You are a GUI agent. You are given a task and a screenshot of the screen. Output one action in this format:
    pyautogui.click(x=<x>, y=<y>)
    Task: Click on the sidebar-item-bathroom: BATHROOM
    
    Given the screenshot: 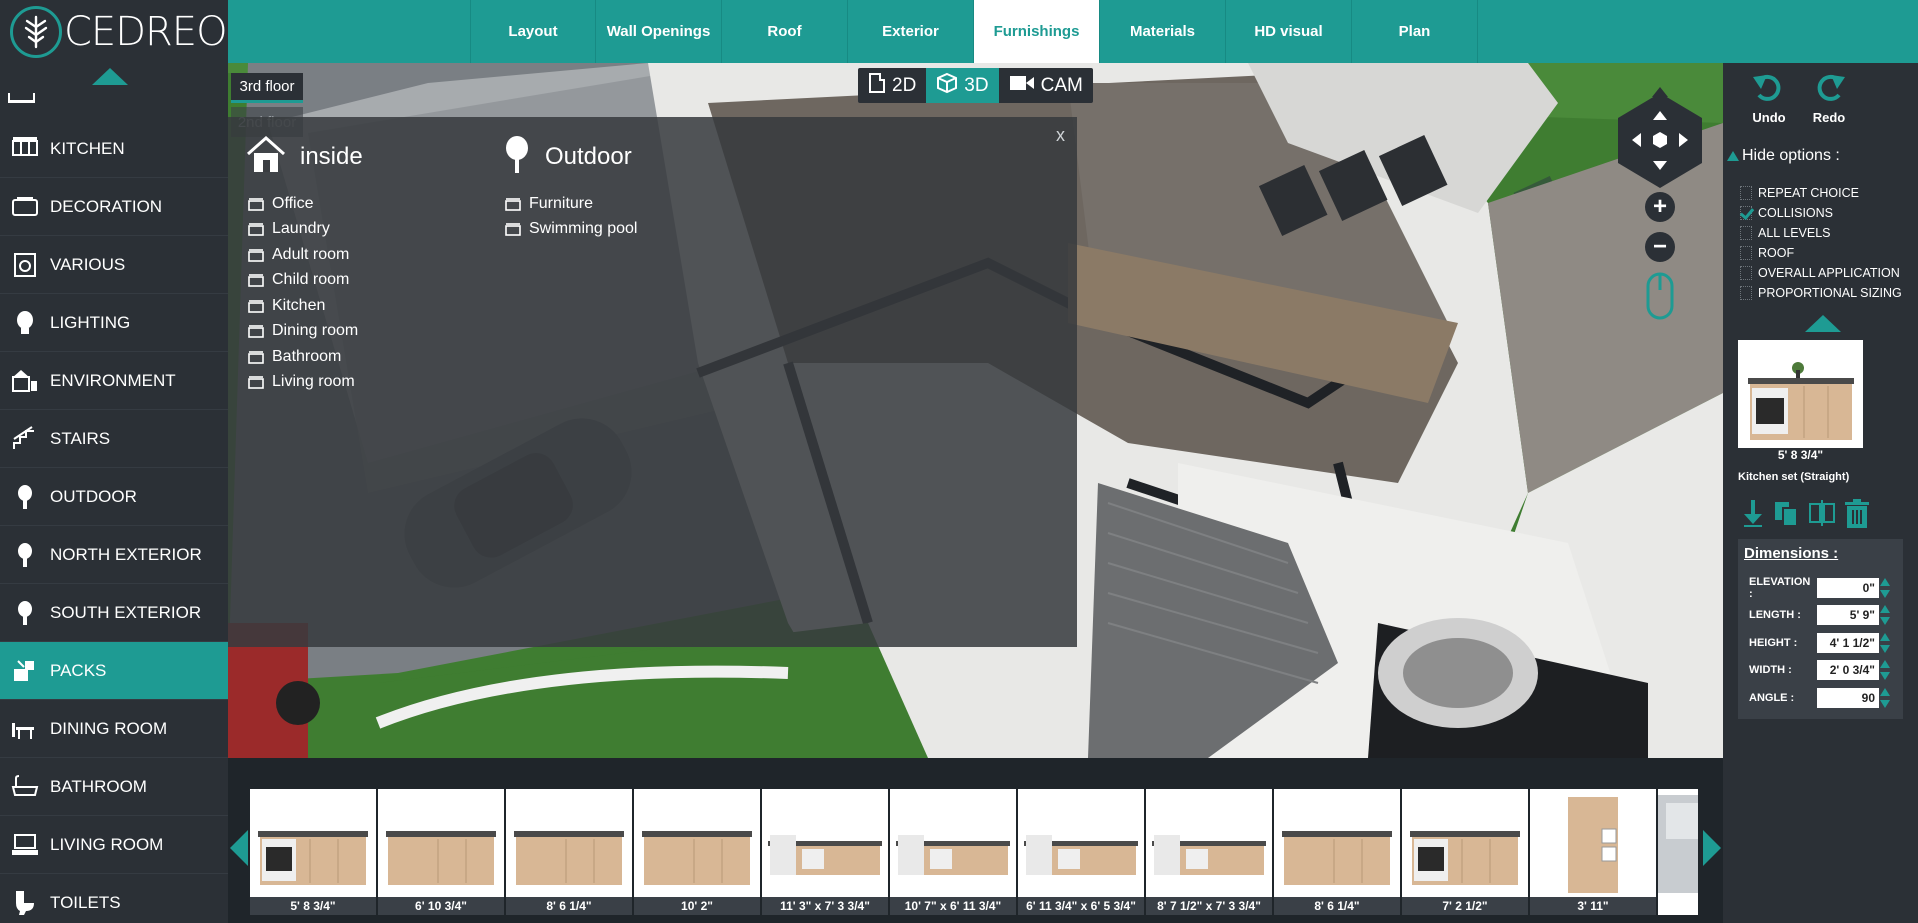 What is the action you would take?
    pyautogui.click(x=114, y=787)
    